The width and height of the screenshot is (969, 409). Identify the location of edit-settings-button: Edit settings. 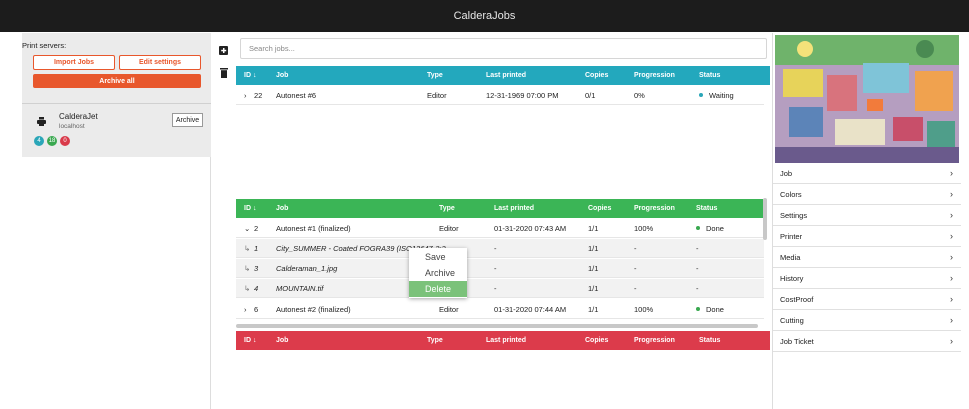
(160, 62).